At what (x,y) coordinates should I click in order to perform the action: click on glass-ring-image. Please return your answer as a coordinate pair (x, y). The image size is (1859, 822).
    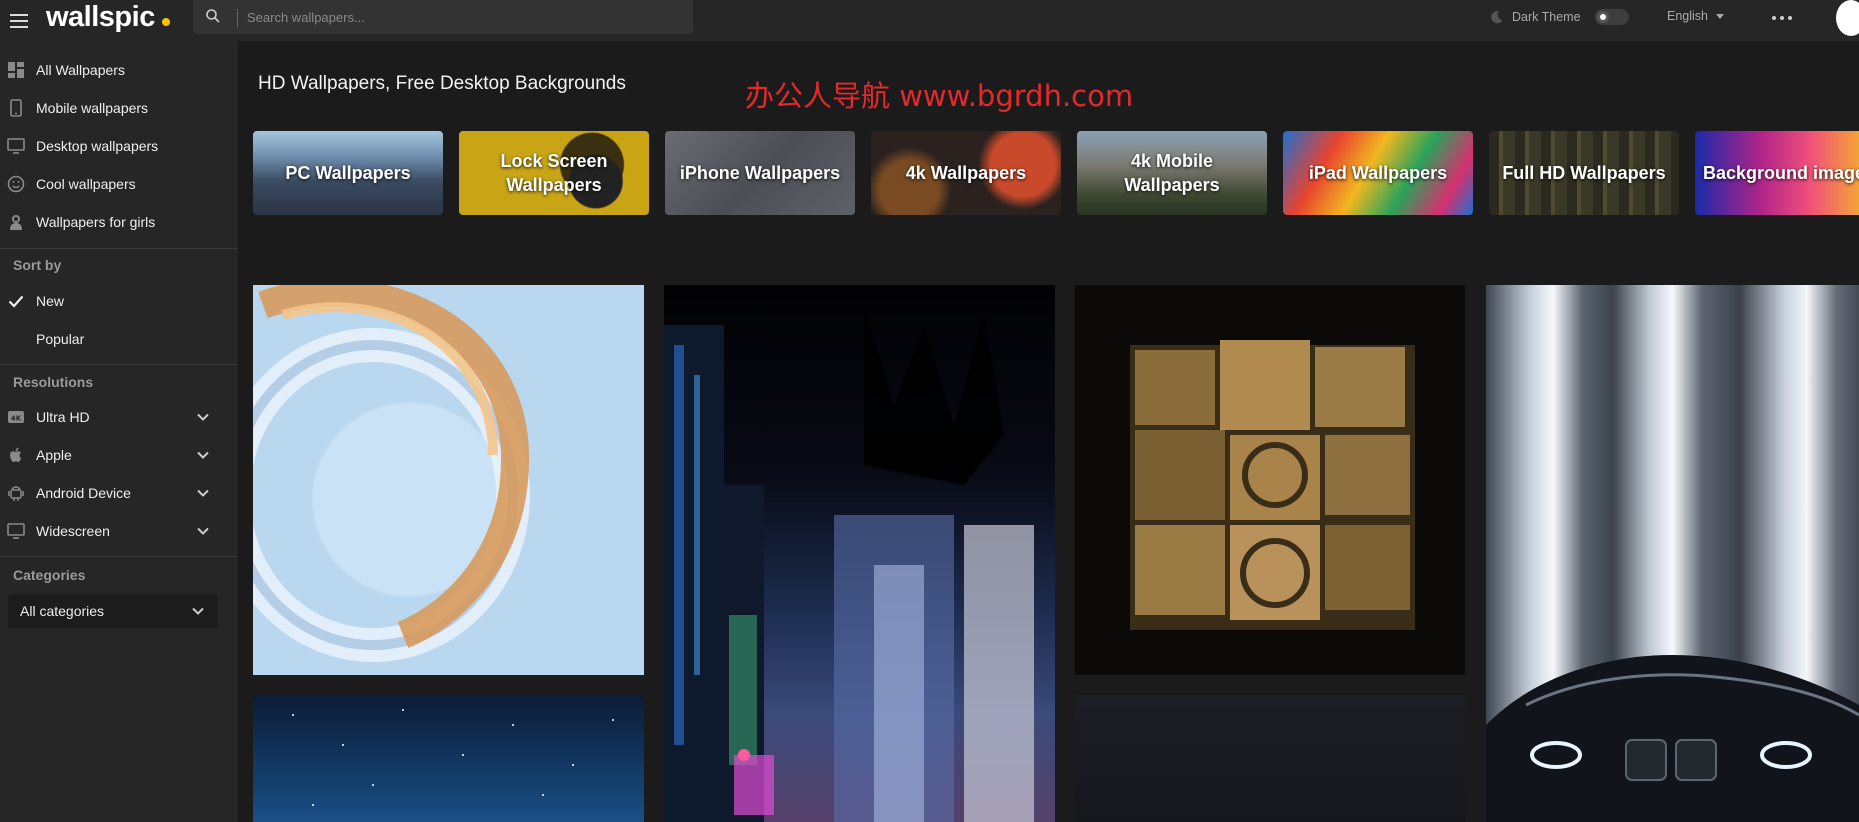
    Looking at the image, I should click on (391, 473).